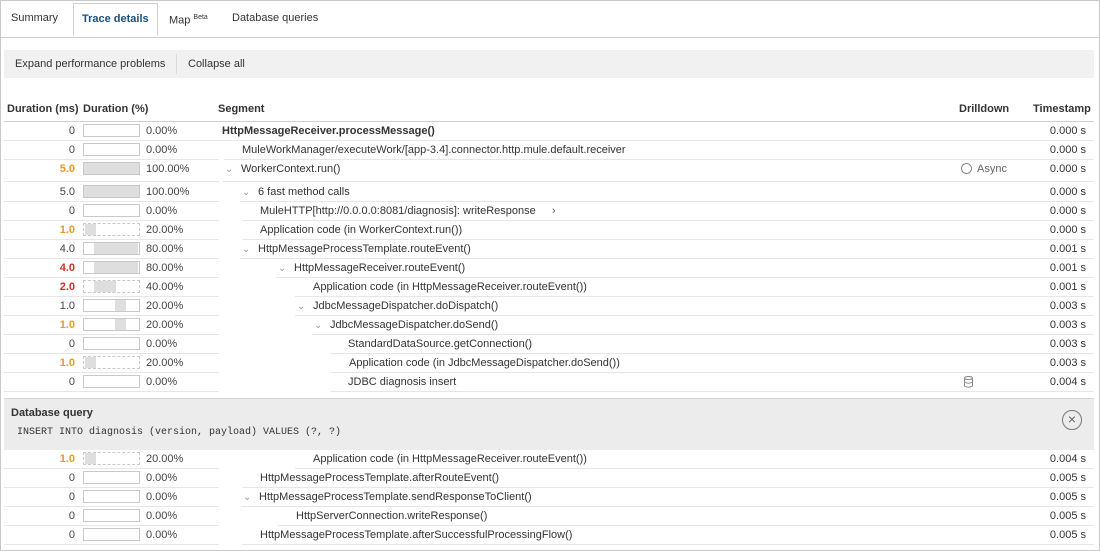  What do you see at coordinates (90, 64) in the screenshot?
I see `expand-performance-problems-button: Expand performance problems` at bounding box center [90, 64].